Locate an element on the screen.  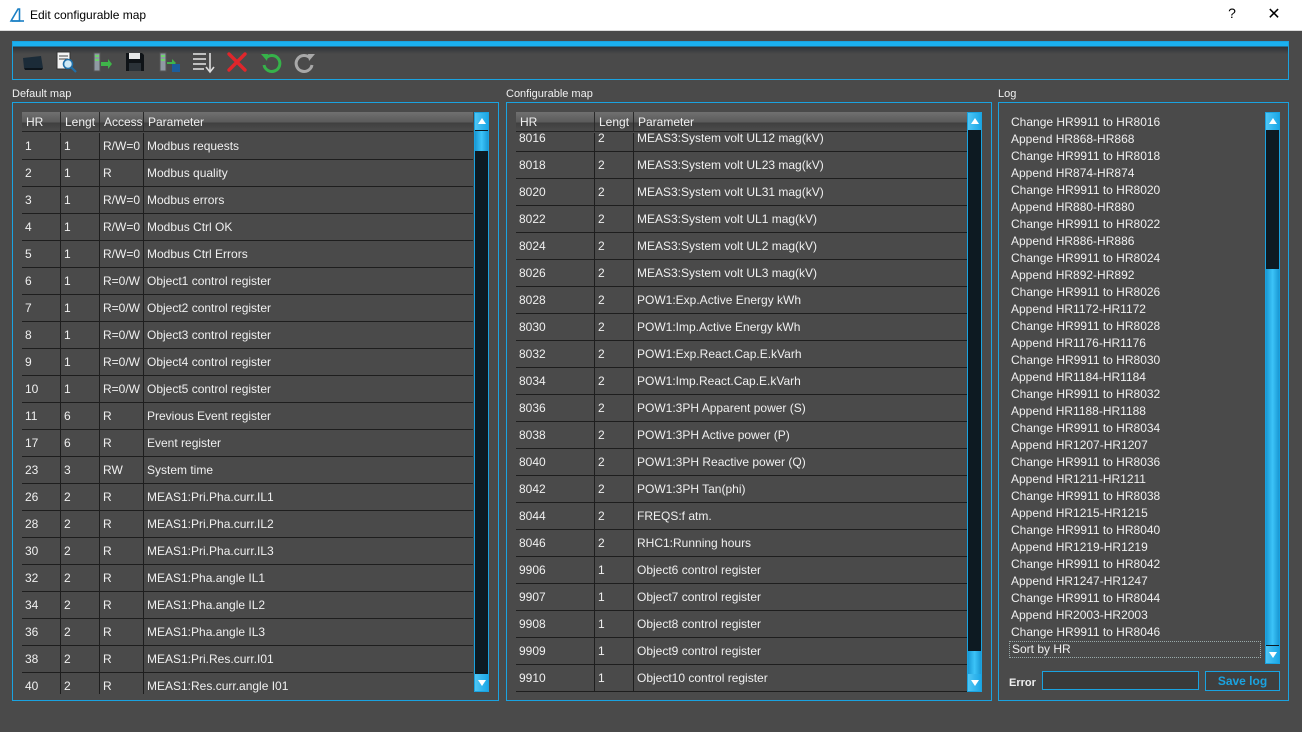
log-entry: Append HR874-HR874 is located at coordinates (1072, 173).